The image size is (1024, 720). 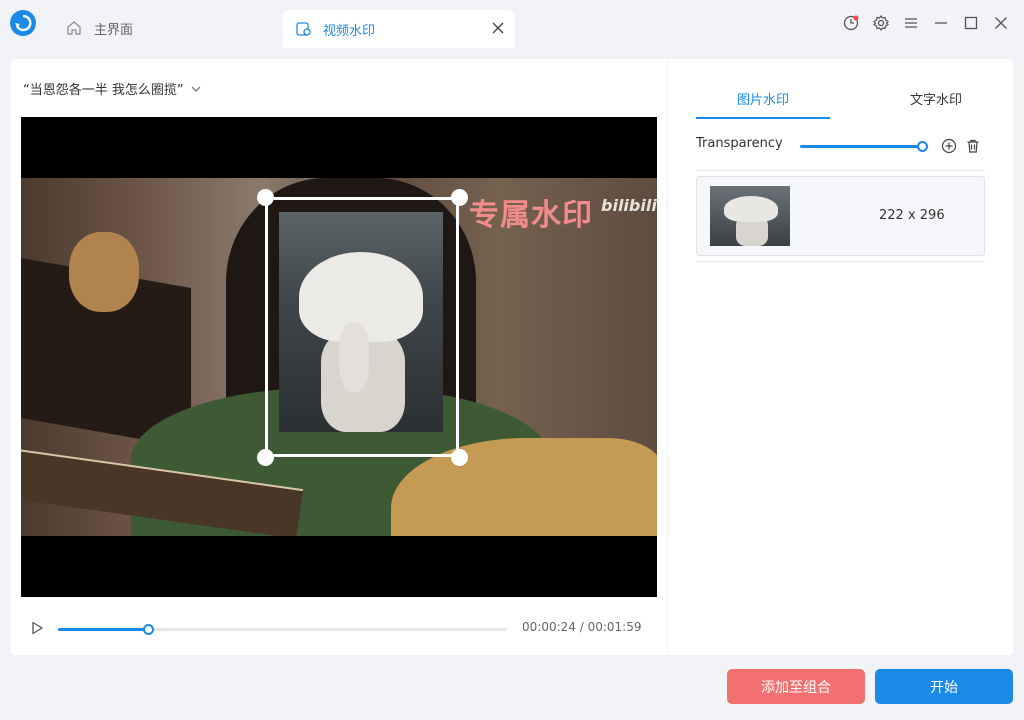 What do you see at coordinates (582, 627) in the screenshot?
I see `time-display: 00:00:24 / 00:01:59` at bounding box center [582, 627].